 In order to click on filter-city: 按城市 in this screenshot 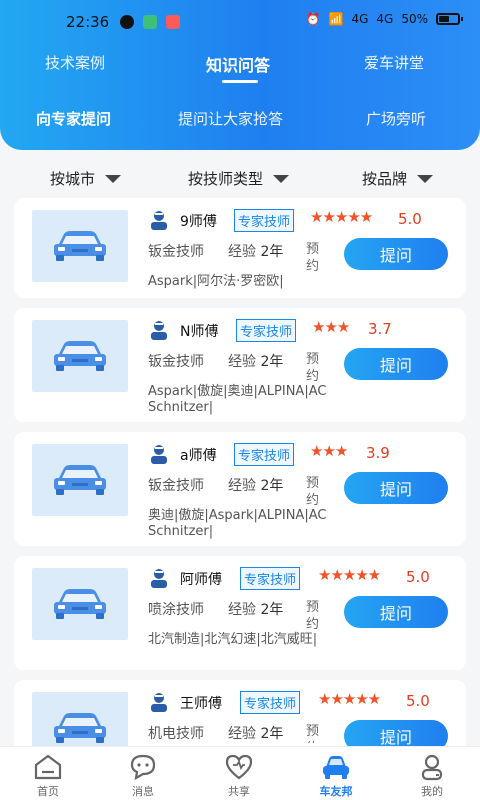, I will do `click(86, 178)`.